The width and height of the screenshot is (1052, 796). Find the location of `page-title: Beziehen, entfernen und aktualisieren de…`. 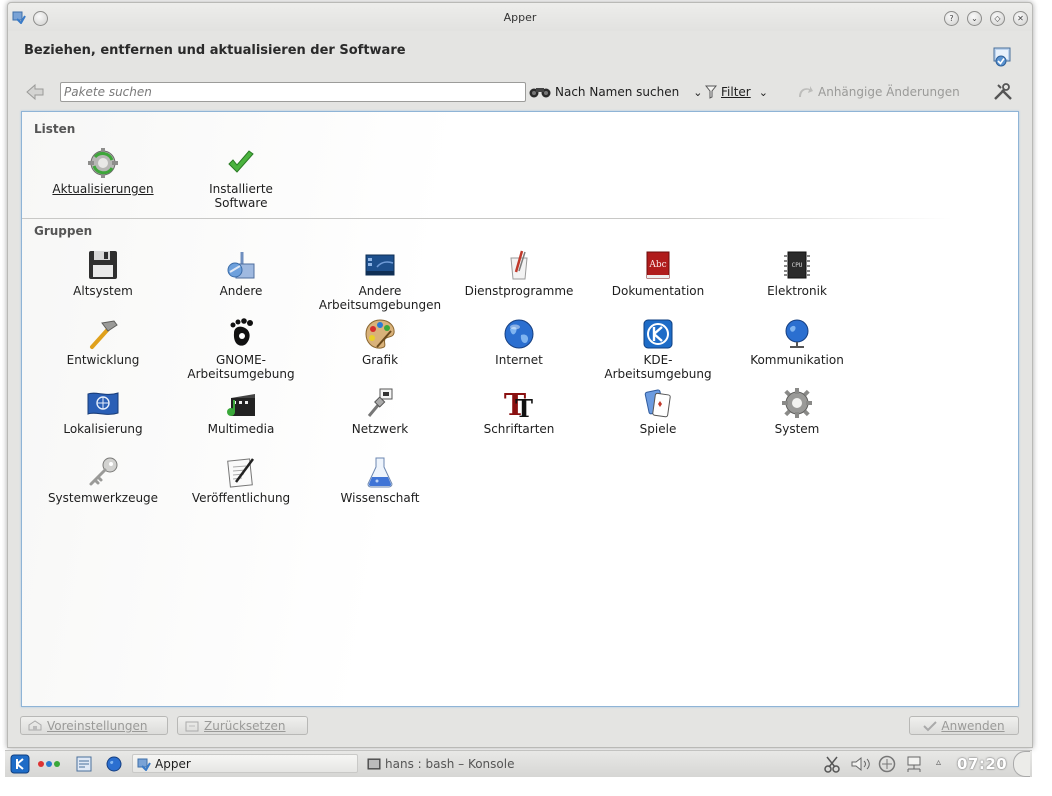

page-title: Beziehen, entfernen und aktualisieren de… is located at coordinates (215, 50).